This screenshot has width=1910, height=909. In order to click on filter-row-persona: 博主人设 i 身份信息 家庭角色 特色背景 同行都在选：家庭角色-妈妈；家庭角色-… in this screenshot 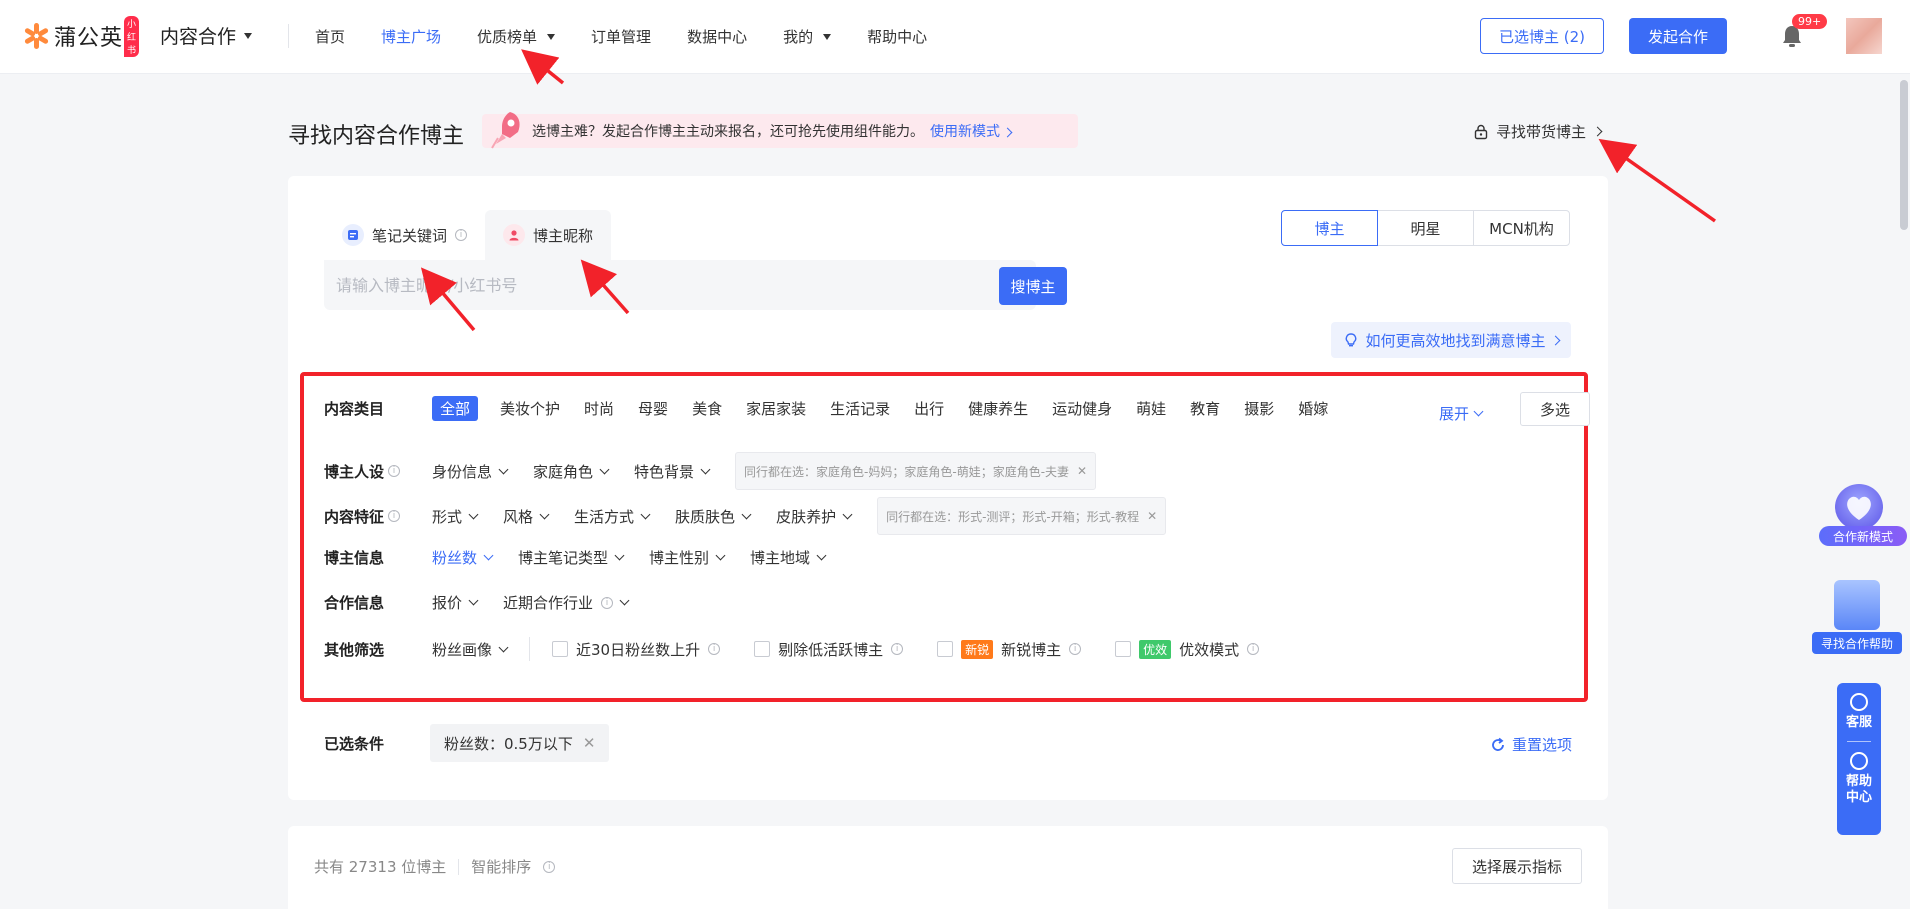, I will do `click(710, 471)`.